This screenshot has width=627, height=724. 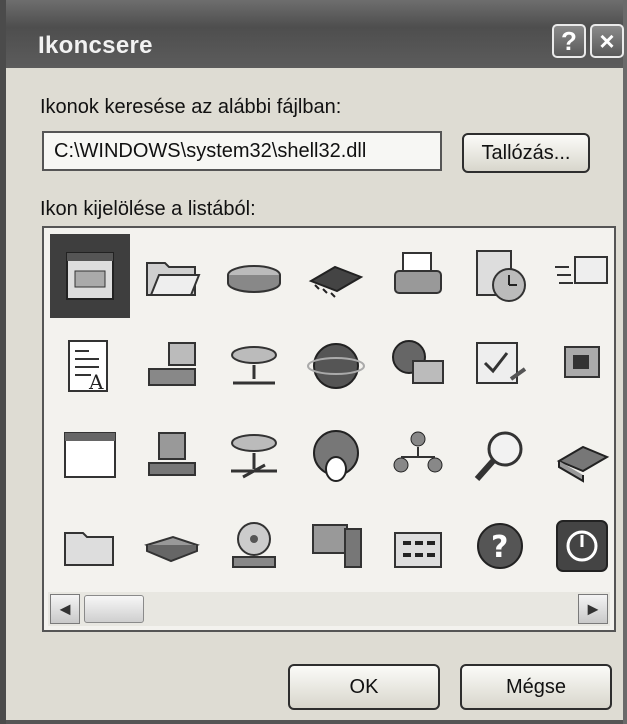 What do you see at coordinates (148, 209) in the screenshot?
I see `icon-list-label: Ikon kijelölése a listából:` at bounding box center [148, 209].